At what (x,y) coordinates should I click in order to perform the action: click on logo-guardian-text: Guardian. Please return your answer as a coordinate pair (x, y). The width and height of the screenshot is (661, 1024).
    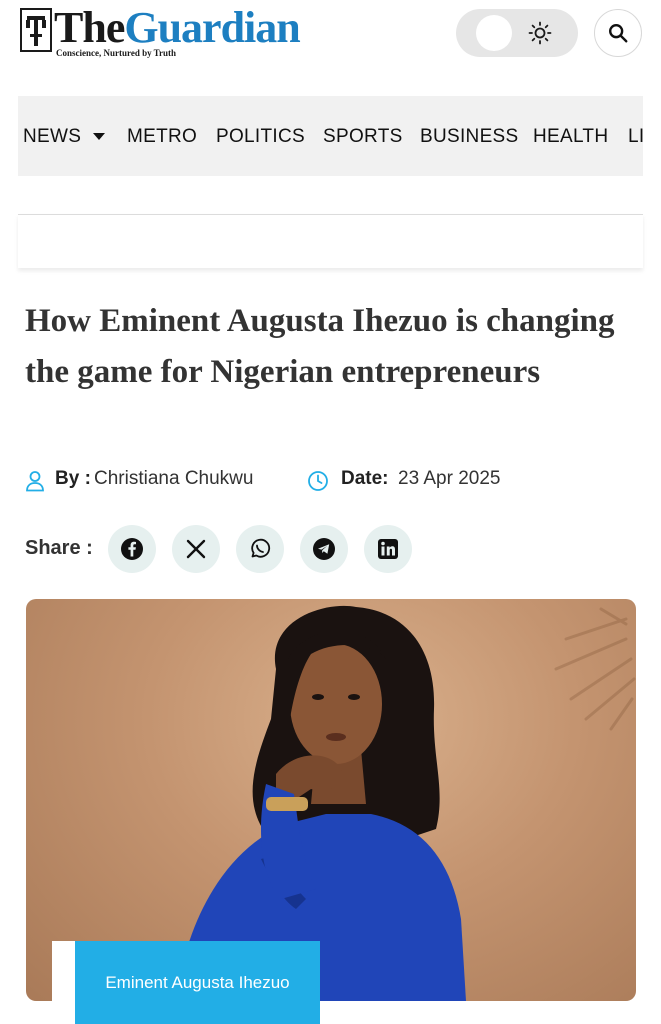
    Looking at the image, I should click on (212, 27).